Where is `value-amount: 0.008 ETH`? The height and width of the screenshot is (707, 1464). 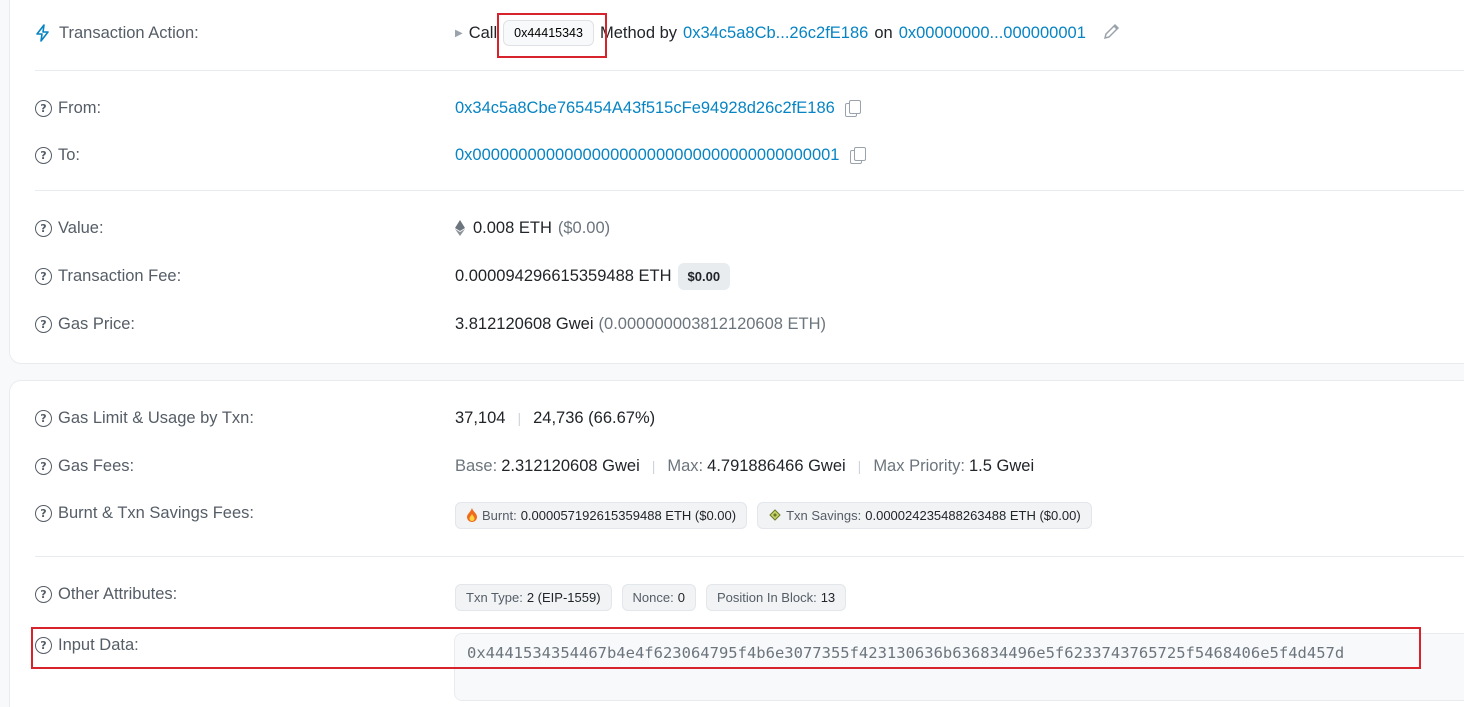
value-amount: 0.008 ETH is located at coordinates (512, 227).